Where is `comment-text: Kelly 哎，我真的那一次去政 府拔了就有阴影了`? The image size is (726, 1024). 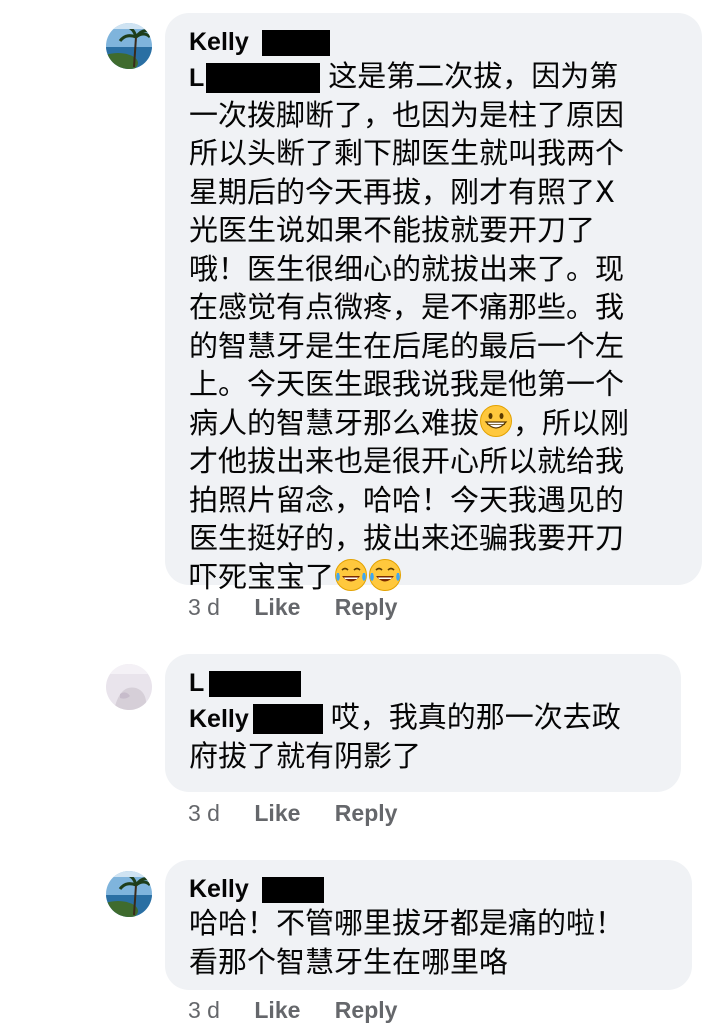
comment-text: Kelly 哎，我真的那一次去政 府拔了就有阴影了 is located at coordinates (423, 736).